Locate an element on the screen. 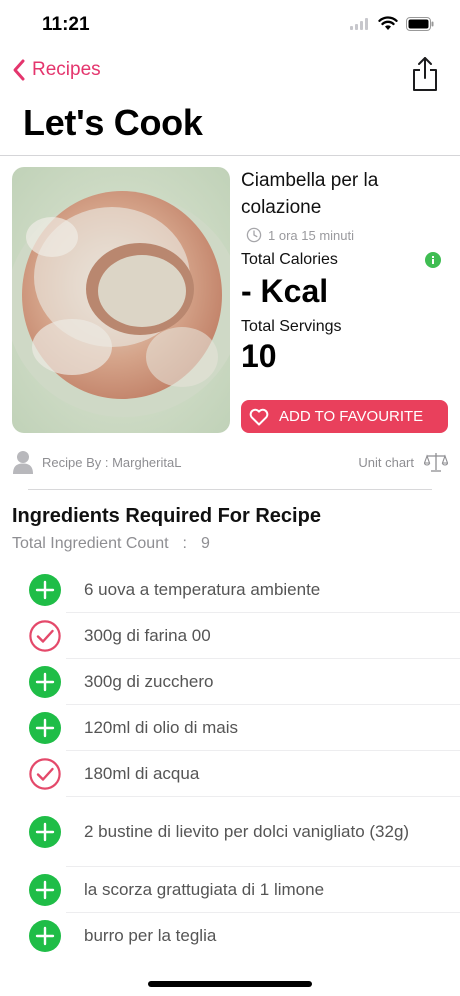  servings-value: 10 is located at coordinates (259, 356).